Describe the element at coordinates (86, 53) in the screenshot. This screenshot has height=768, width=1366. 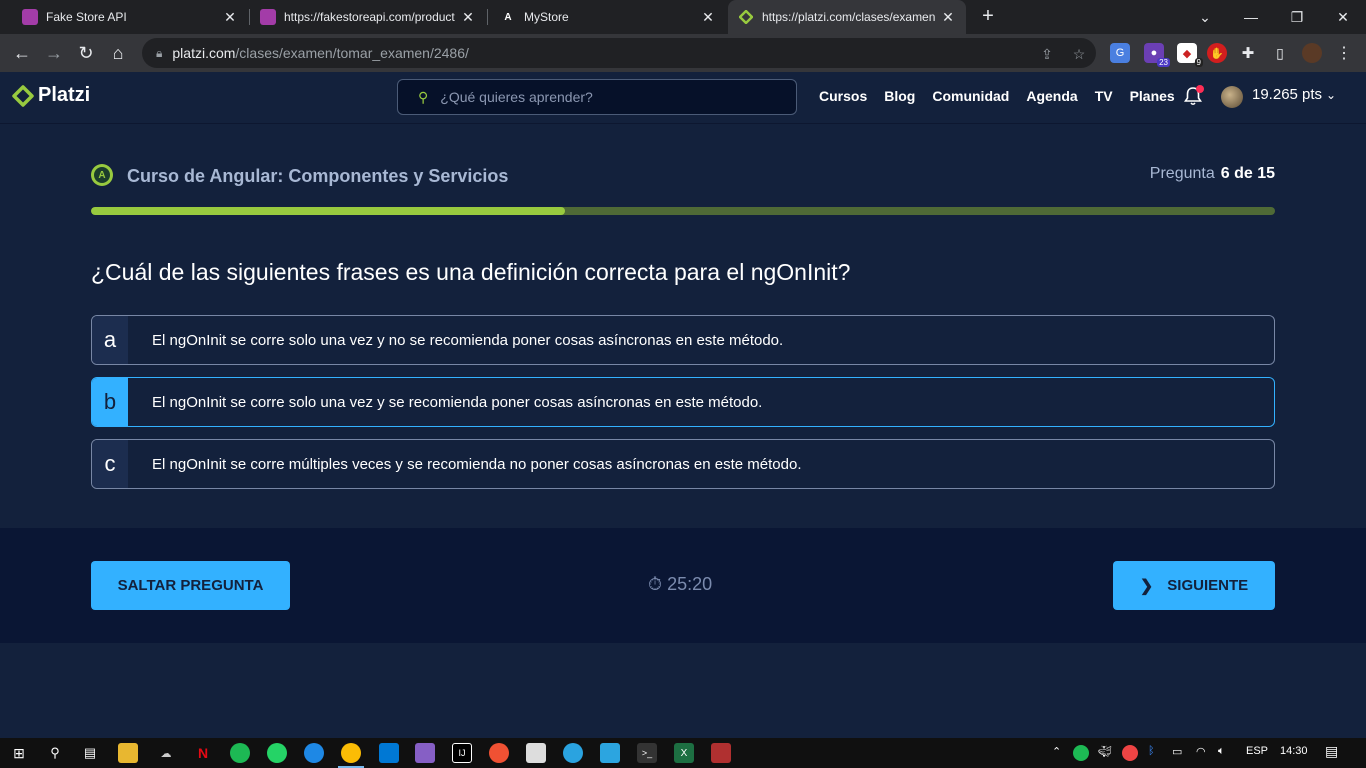
I see `reload-icon: ↻` at that location.